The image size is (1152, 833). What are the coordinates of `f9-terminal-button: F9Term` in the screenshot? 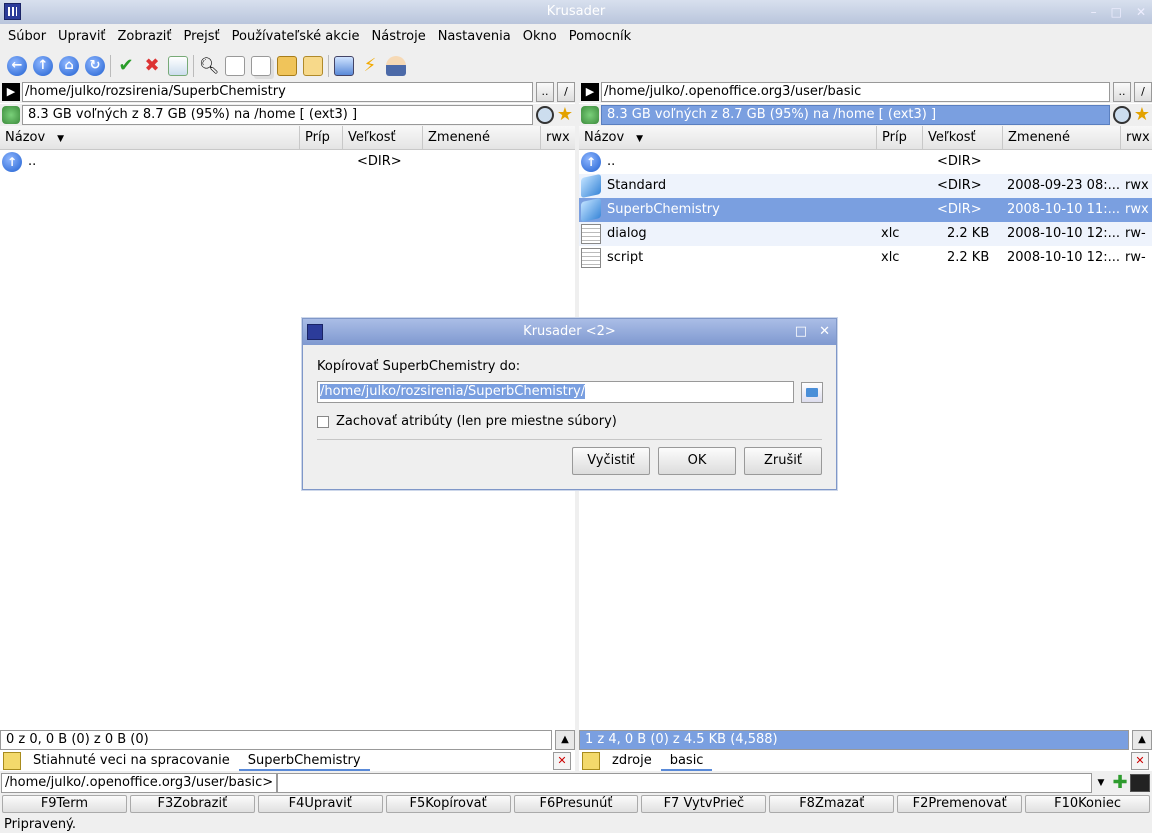 It's located at (64, 804).